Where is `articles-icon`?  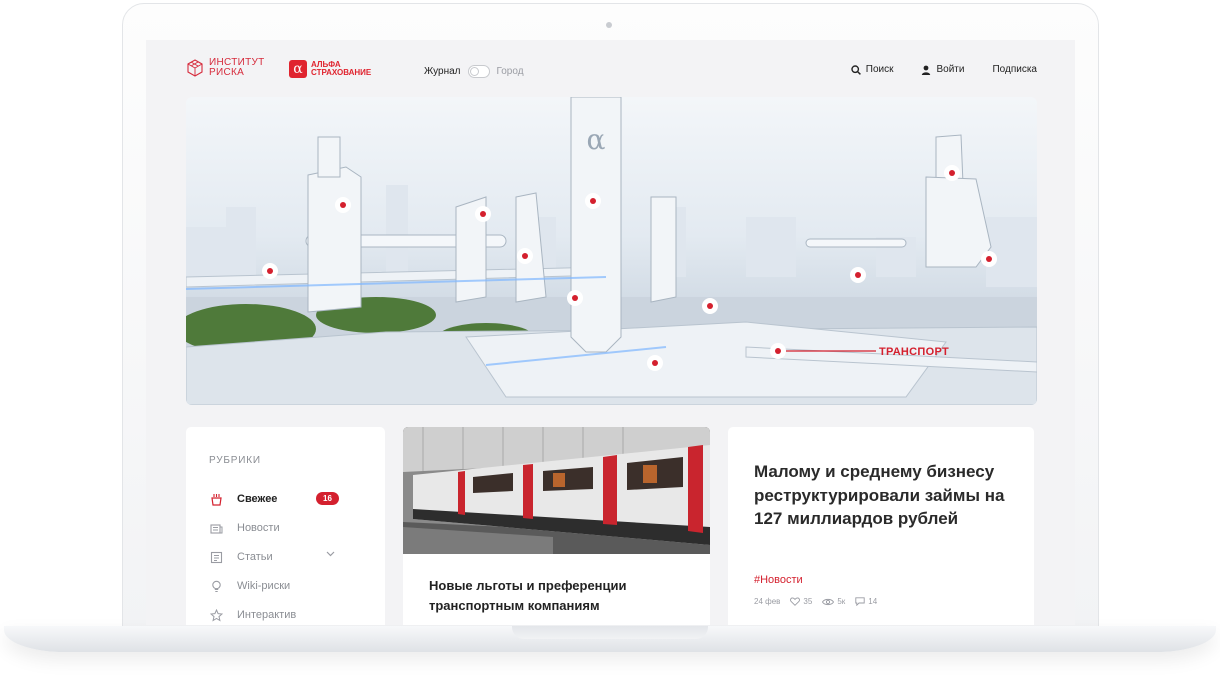
articles-icon is located at coordinates (216, 557).